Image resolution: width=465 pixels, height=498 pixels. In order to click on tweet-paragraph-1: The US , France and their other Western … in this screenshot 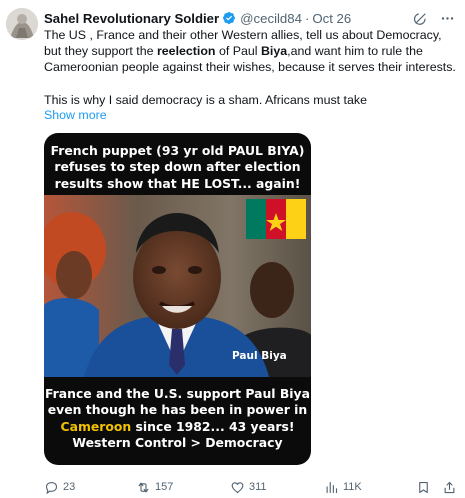, I will do `click(250, 51)`.